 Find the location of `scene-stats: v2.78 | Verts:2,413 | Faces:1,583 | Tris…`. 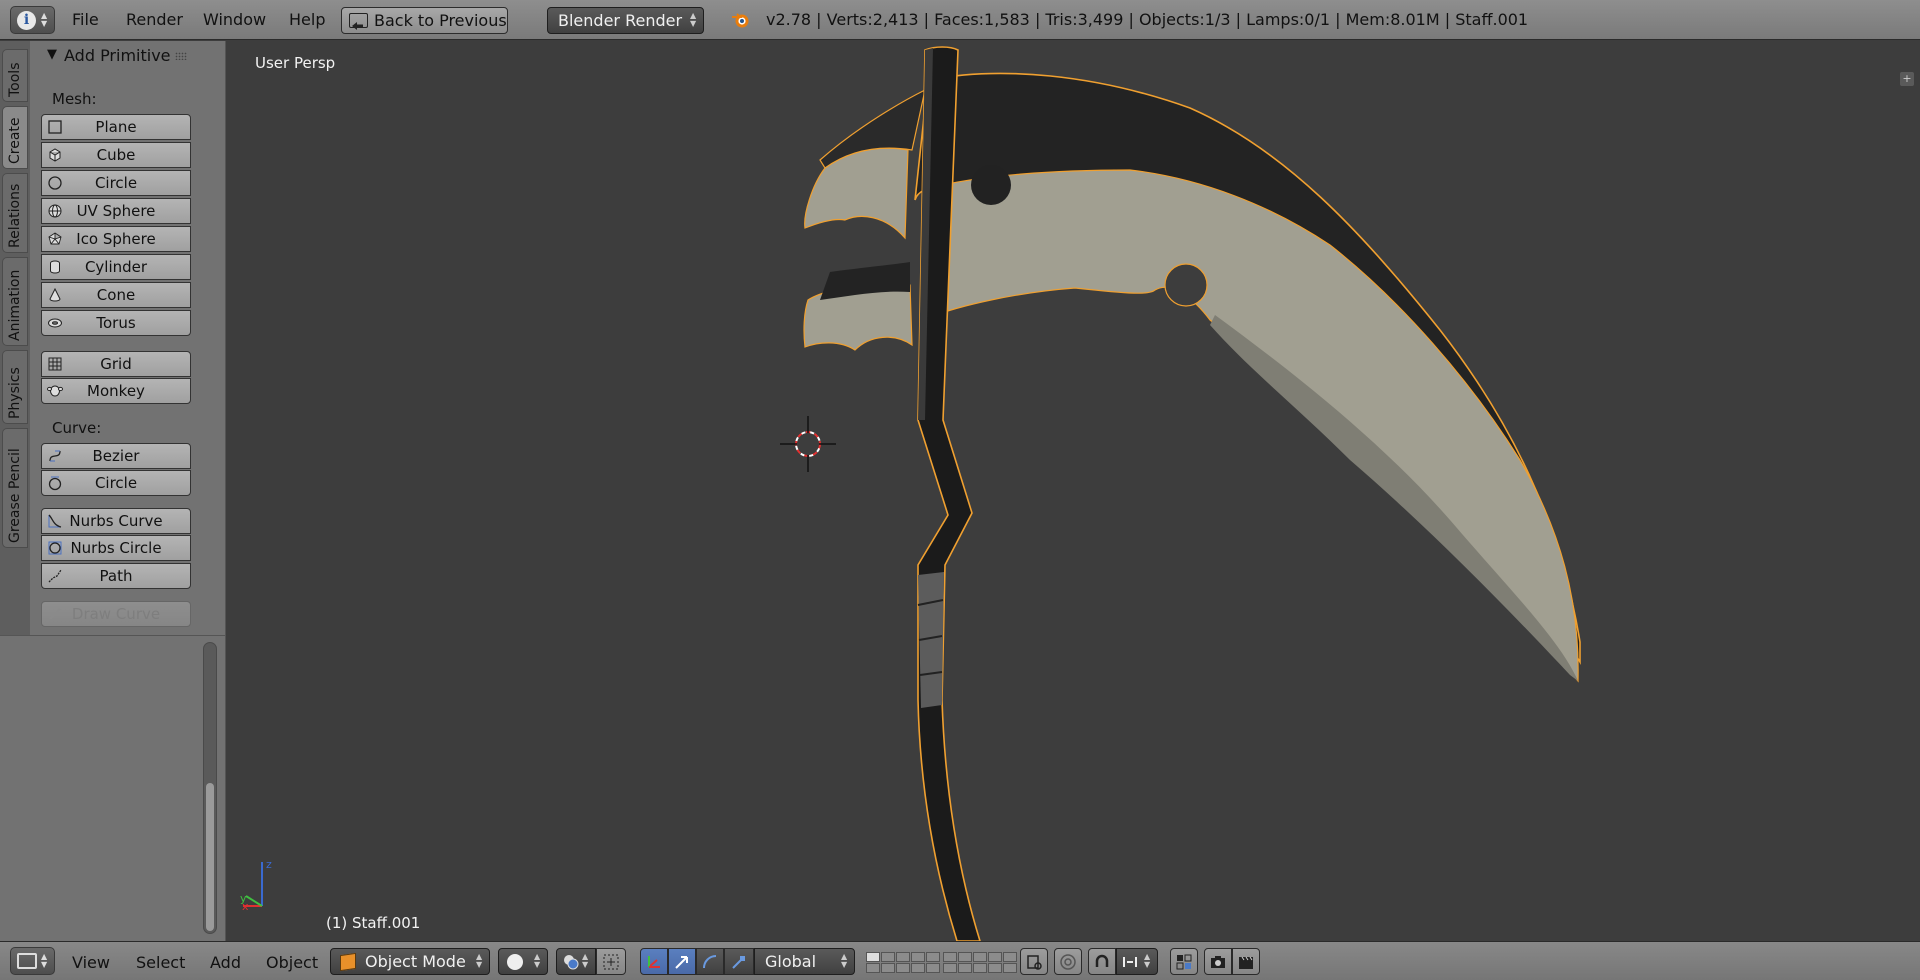

scene-stats: v2.78 | Verts:2,413 | Faces:1,583 | Tris… is located at coordinates (1147, 19).